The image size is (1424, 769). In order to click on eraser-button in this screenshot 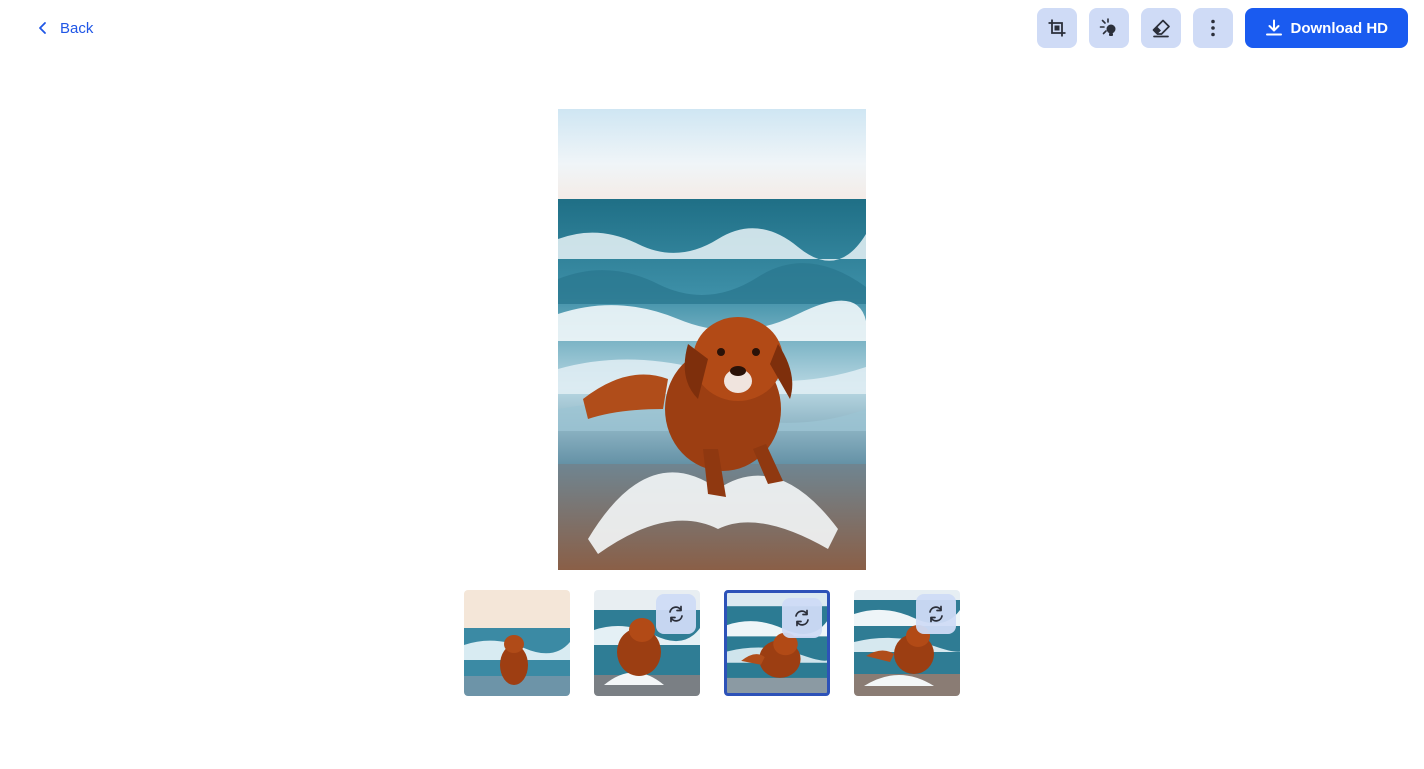, I will do `click(1160, 28)`.